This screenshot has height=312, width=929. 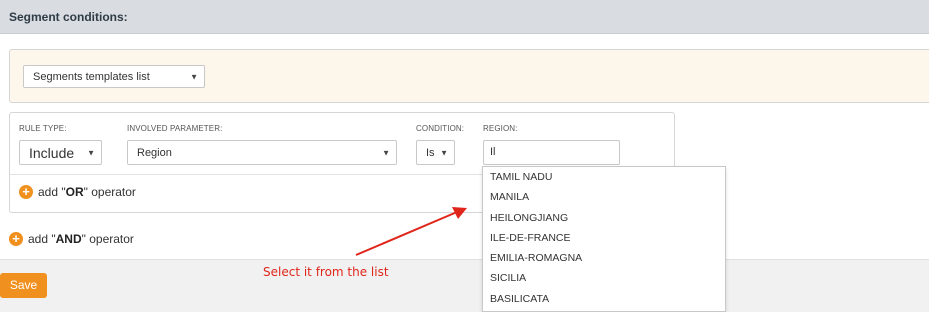 I want to click on region-input: Il, so click(x=551, y=152).